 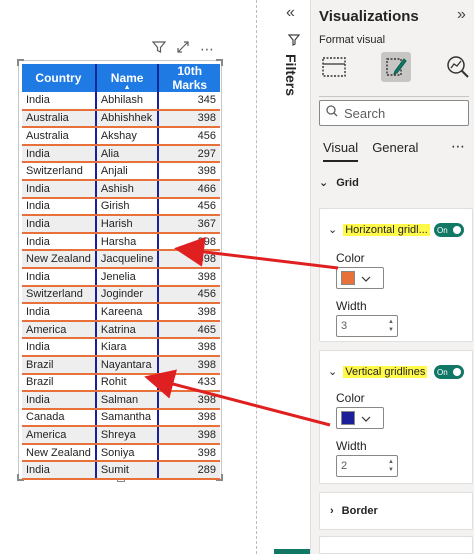 What do you see at coordinates (59, 365) in the screenshot?
I see `cell-country: Brazil` at bounding box center [59, 365].